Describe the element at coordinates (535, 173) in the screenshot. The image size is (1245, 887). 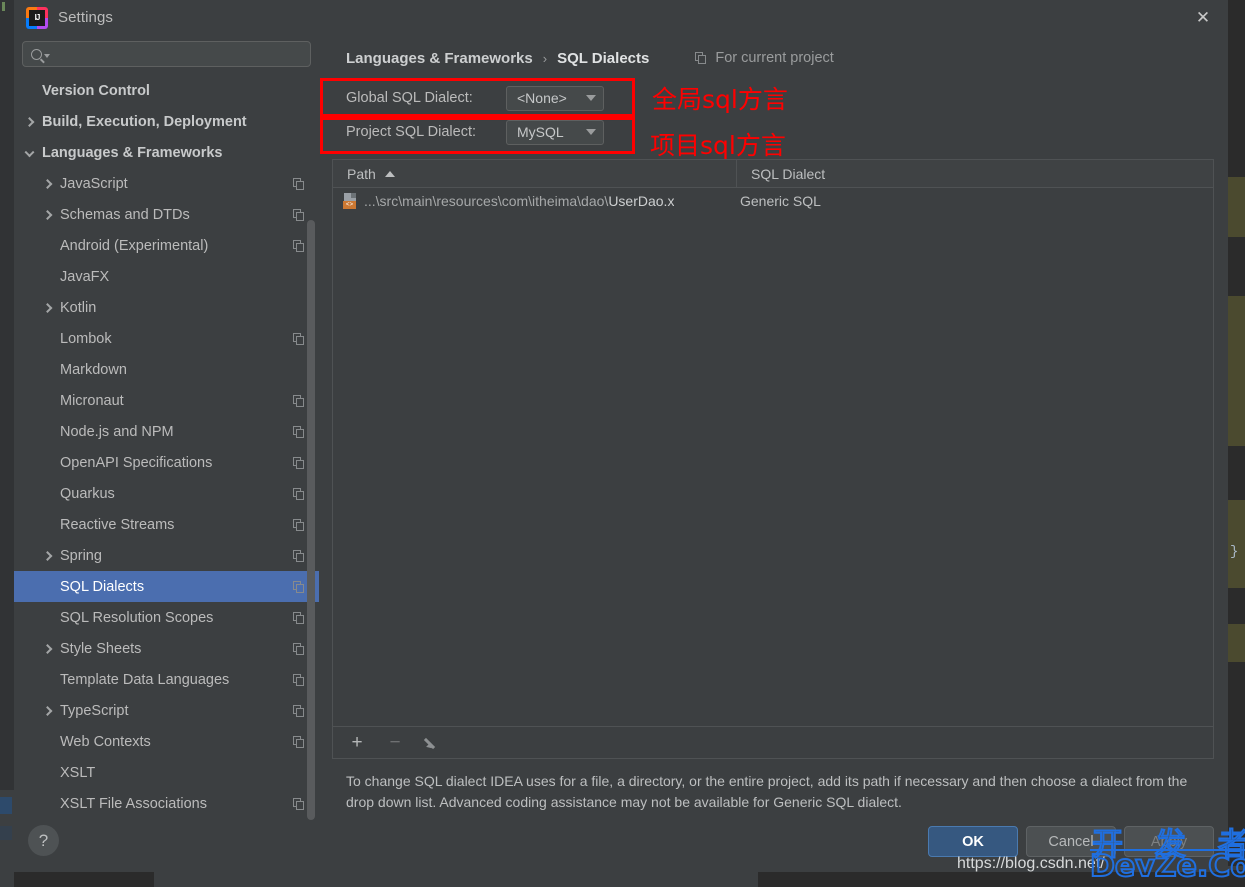
I see `column-header-path: Path` at that location.